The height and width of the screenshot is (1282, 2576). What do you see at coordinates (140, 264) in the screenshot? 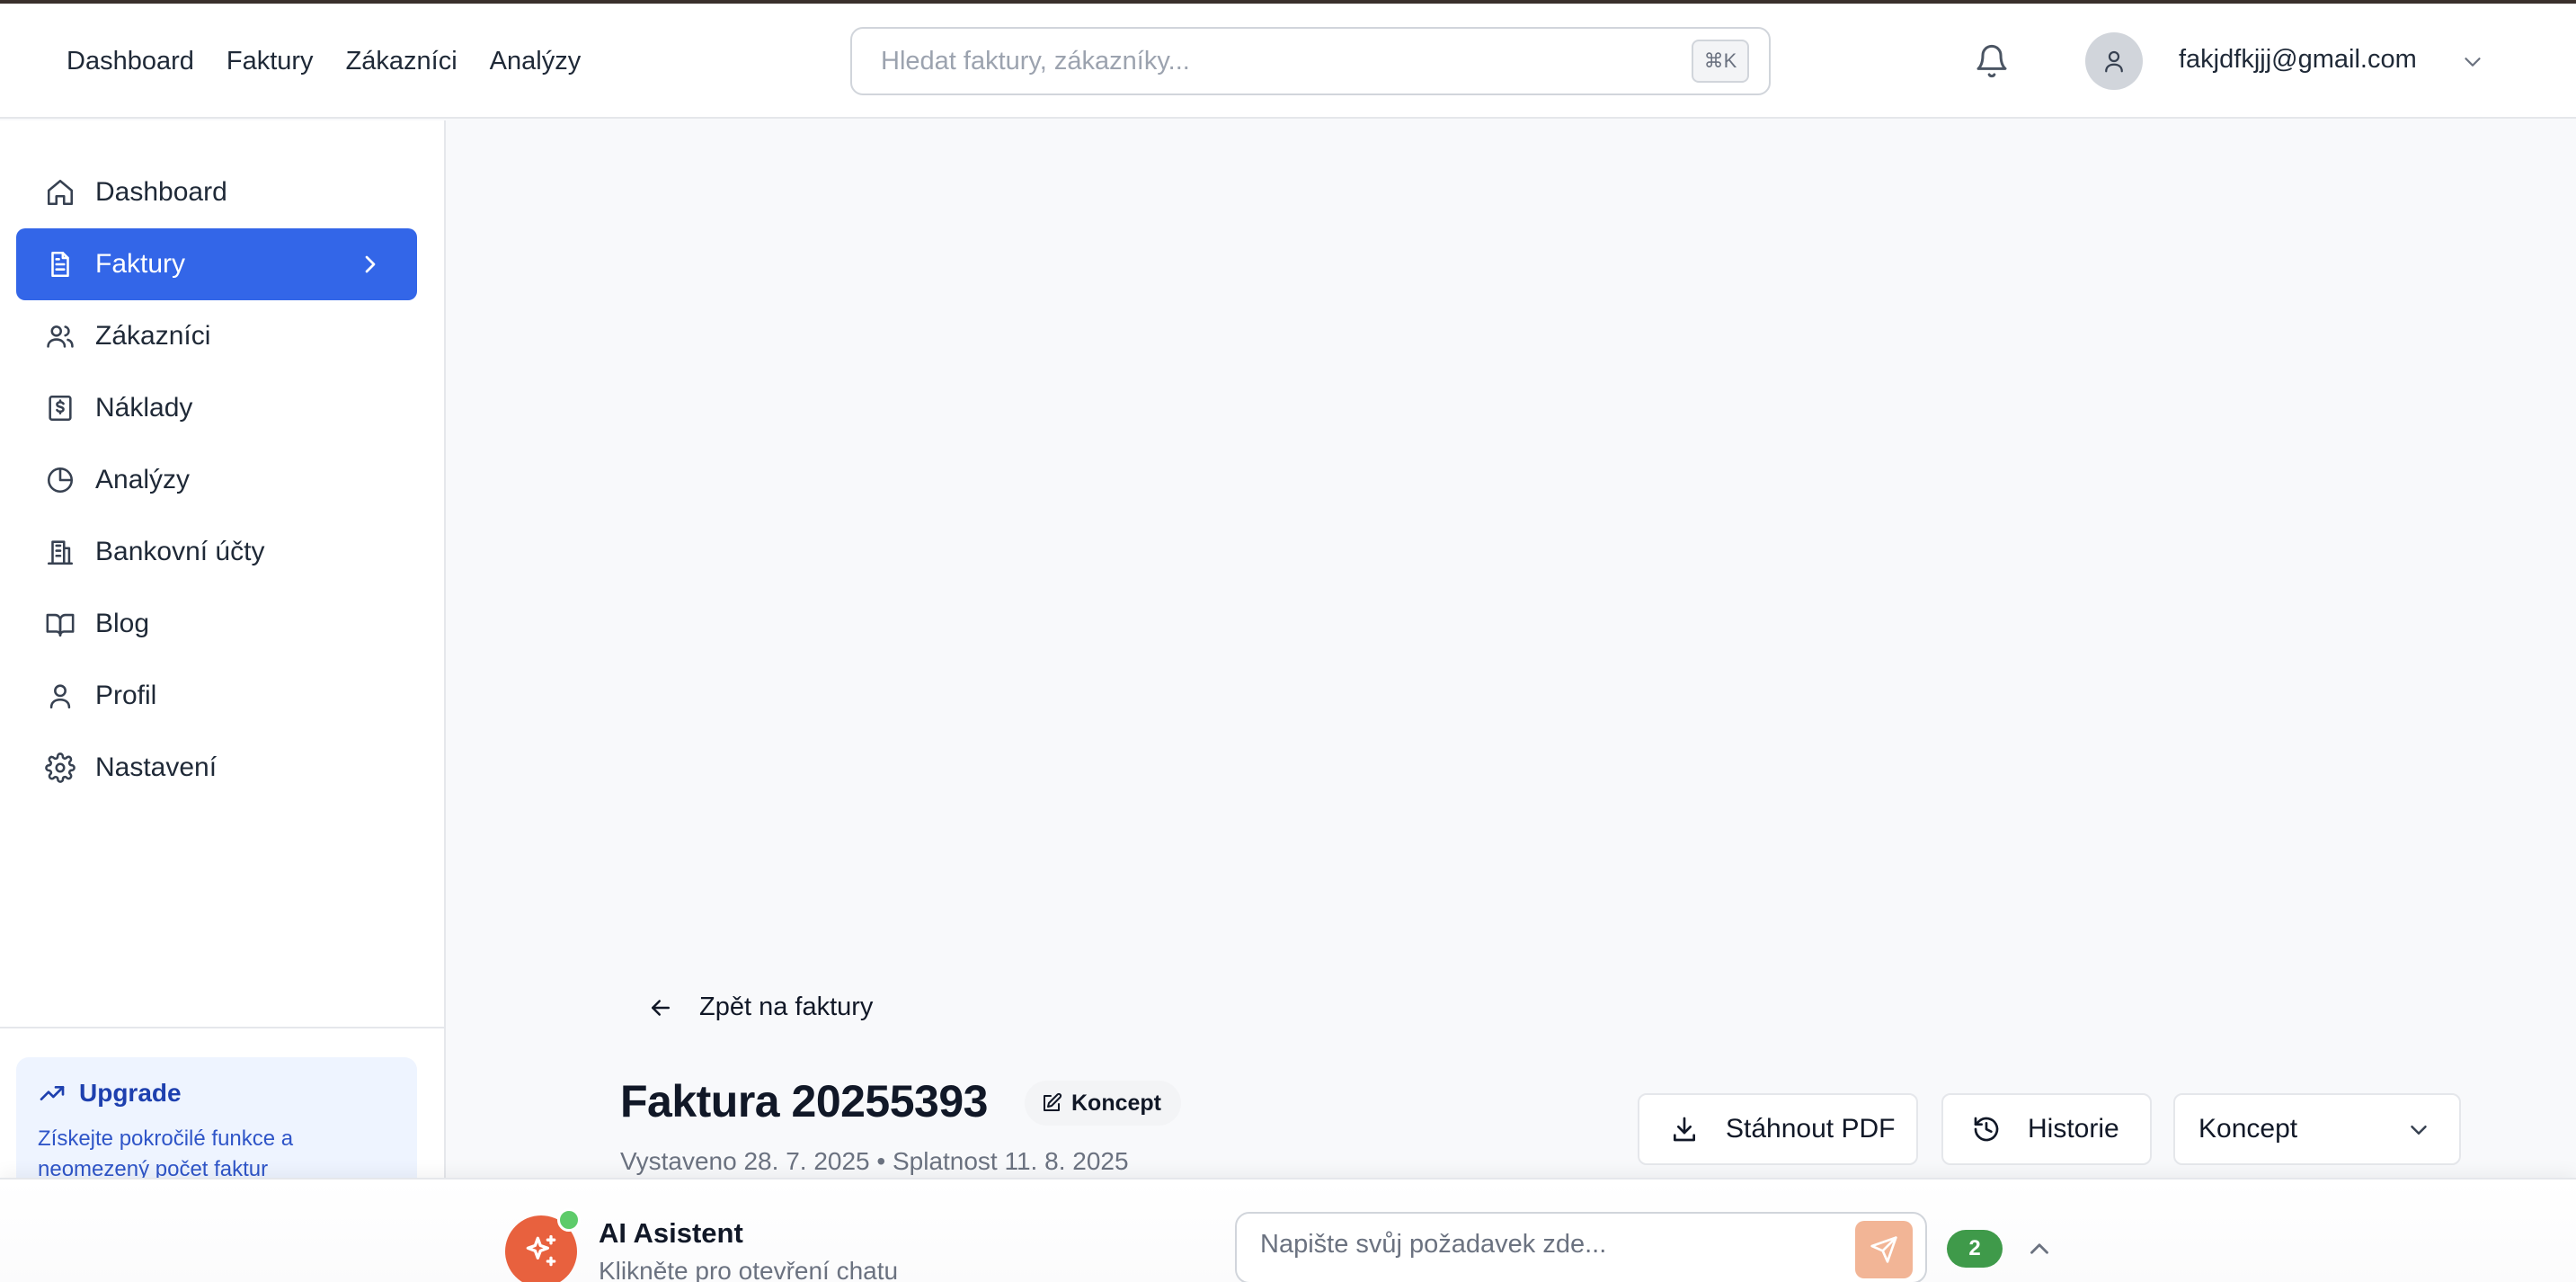
I see `sidebar-item-label: Faktury` at bounding box center [140, 264].